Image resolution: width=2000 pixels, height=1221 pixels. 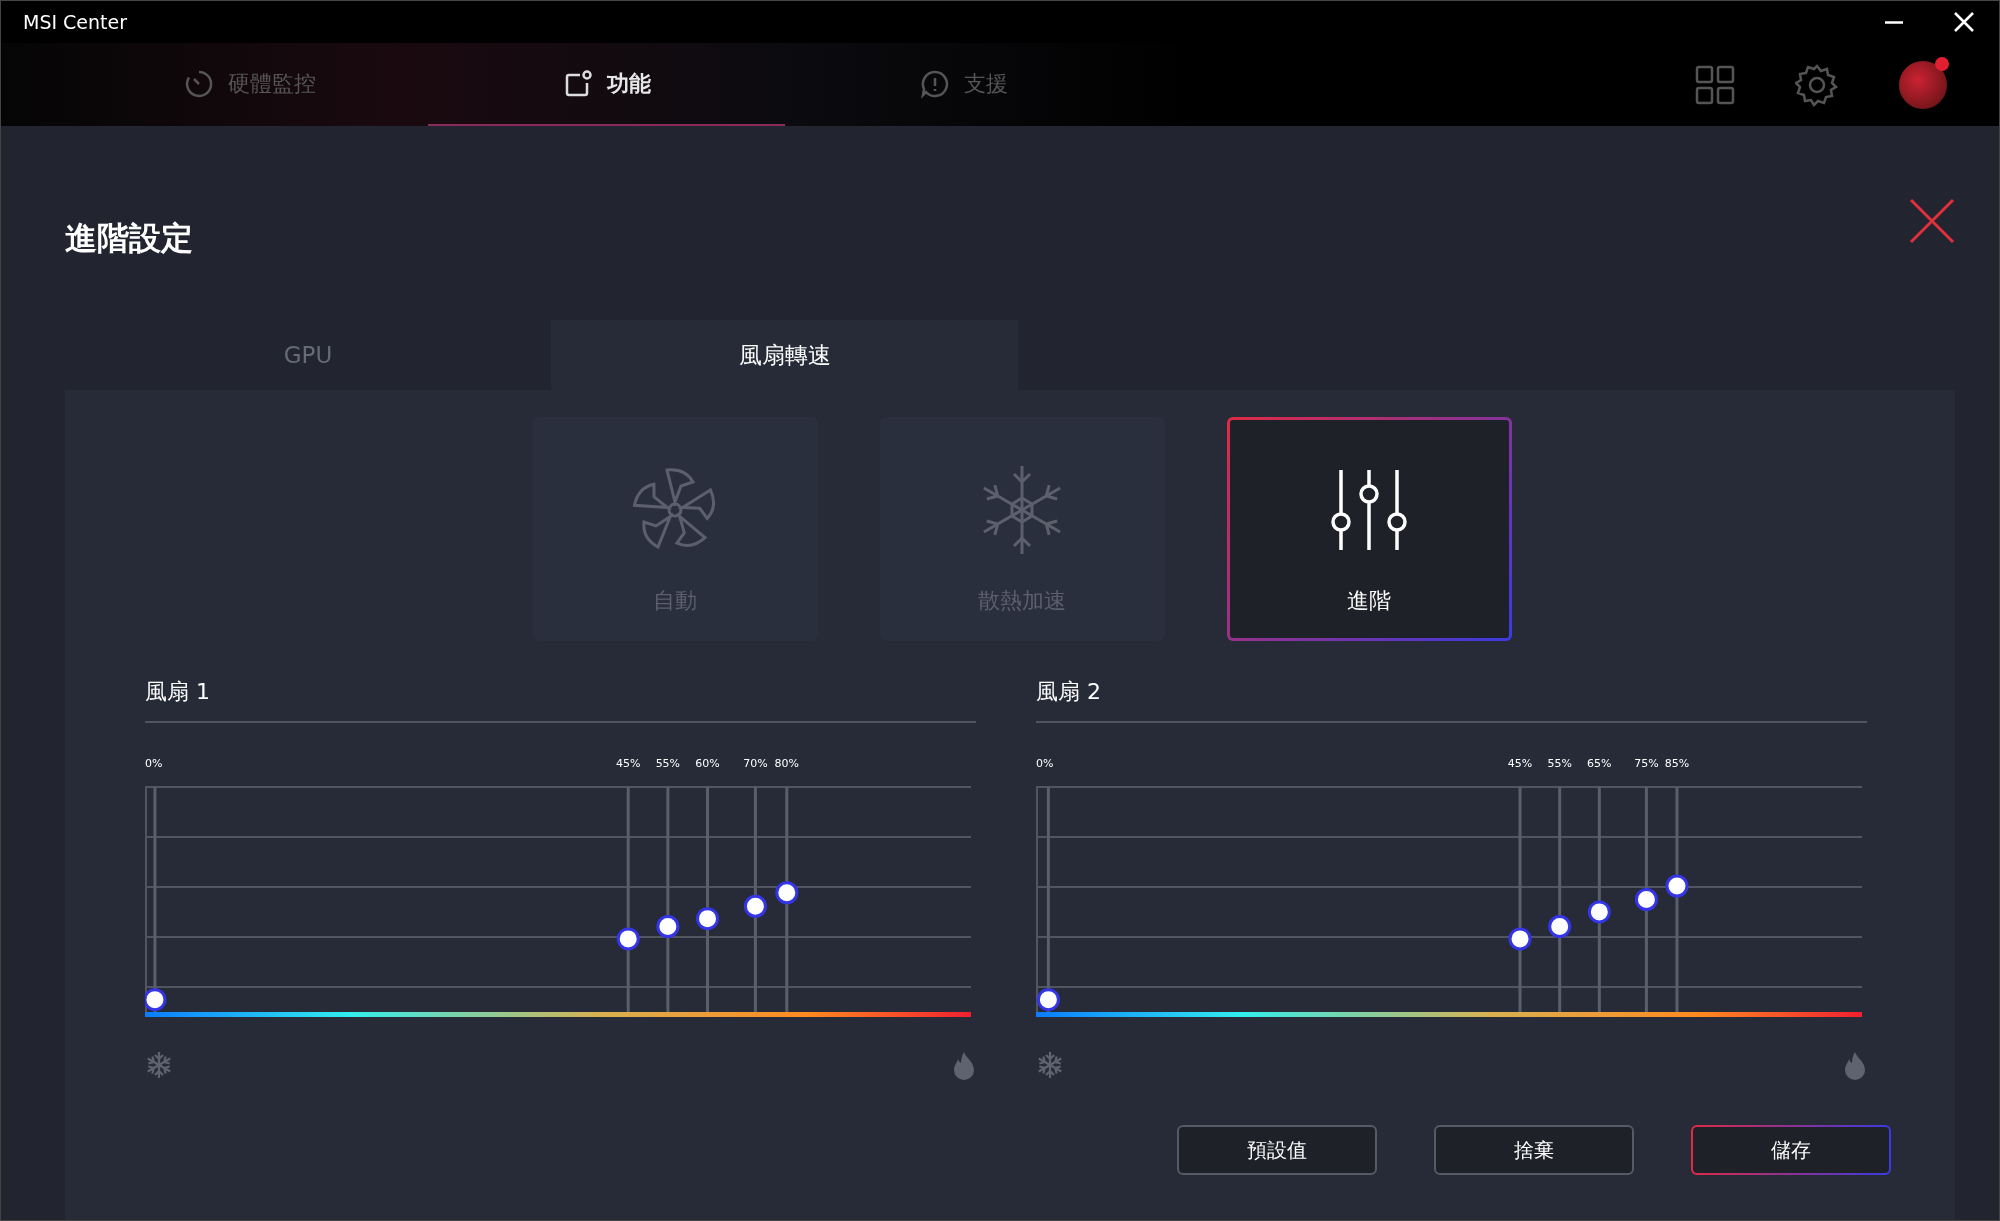 I want to click on point-label: 85%, so click(x=1677, y=763).